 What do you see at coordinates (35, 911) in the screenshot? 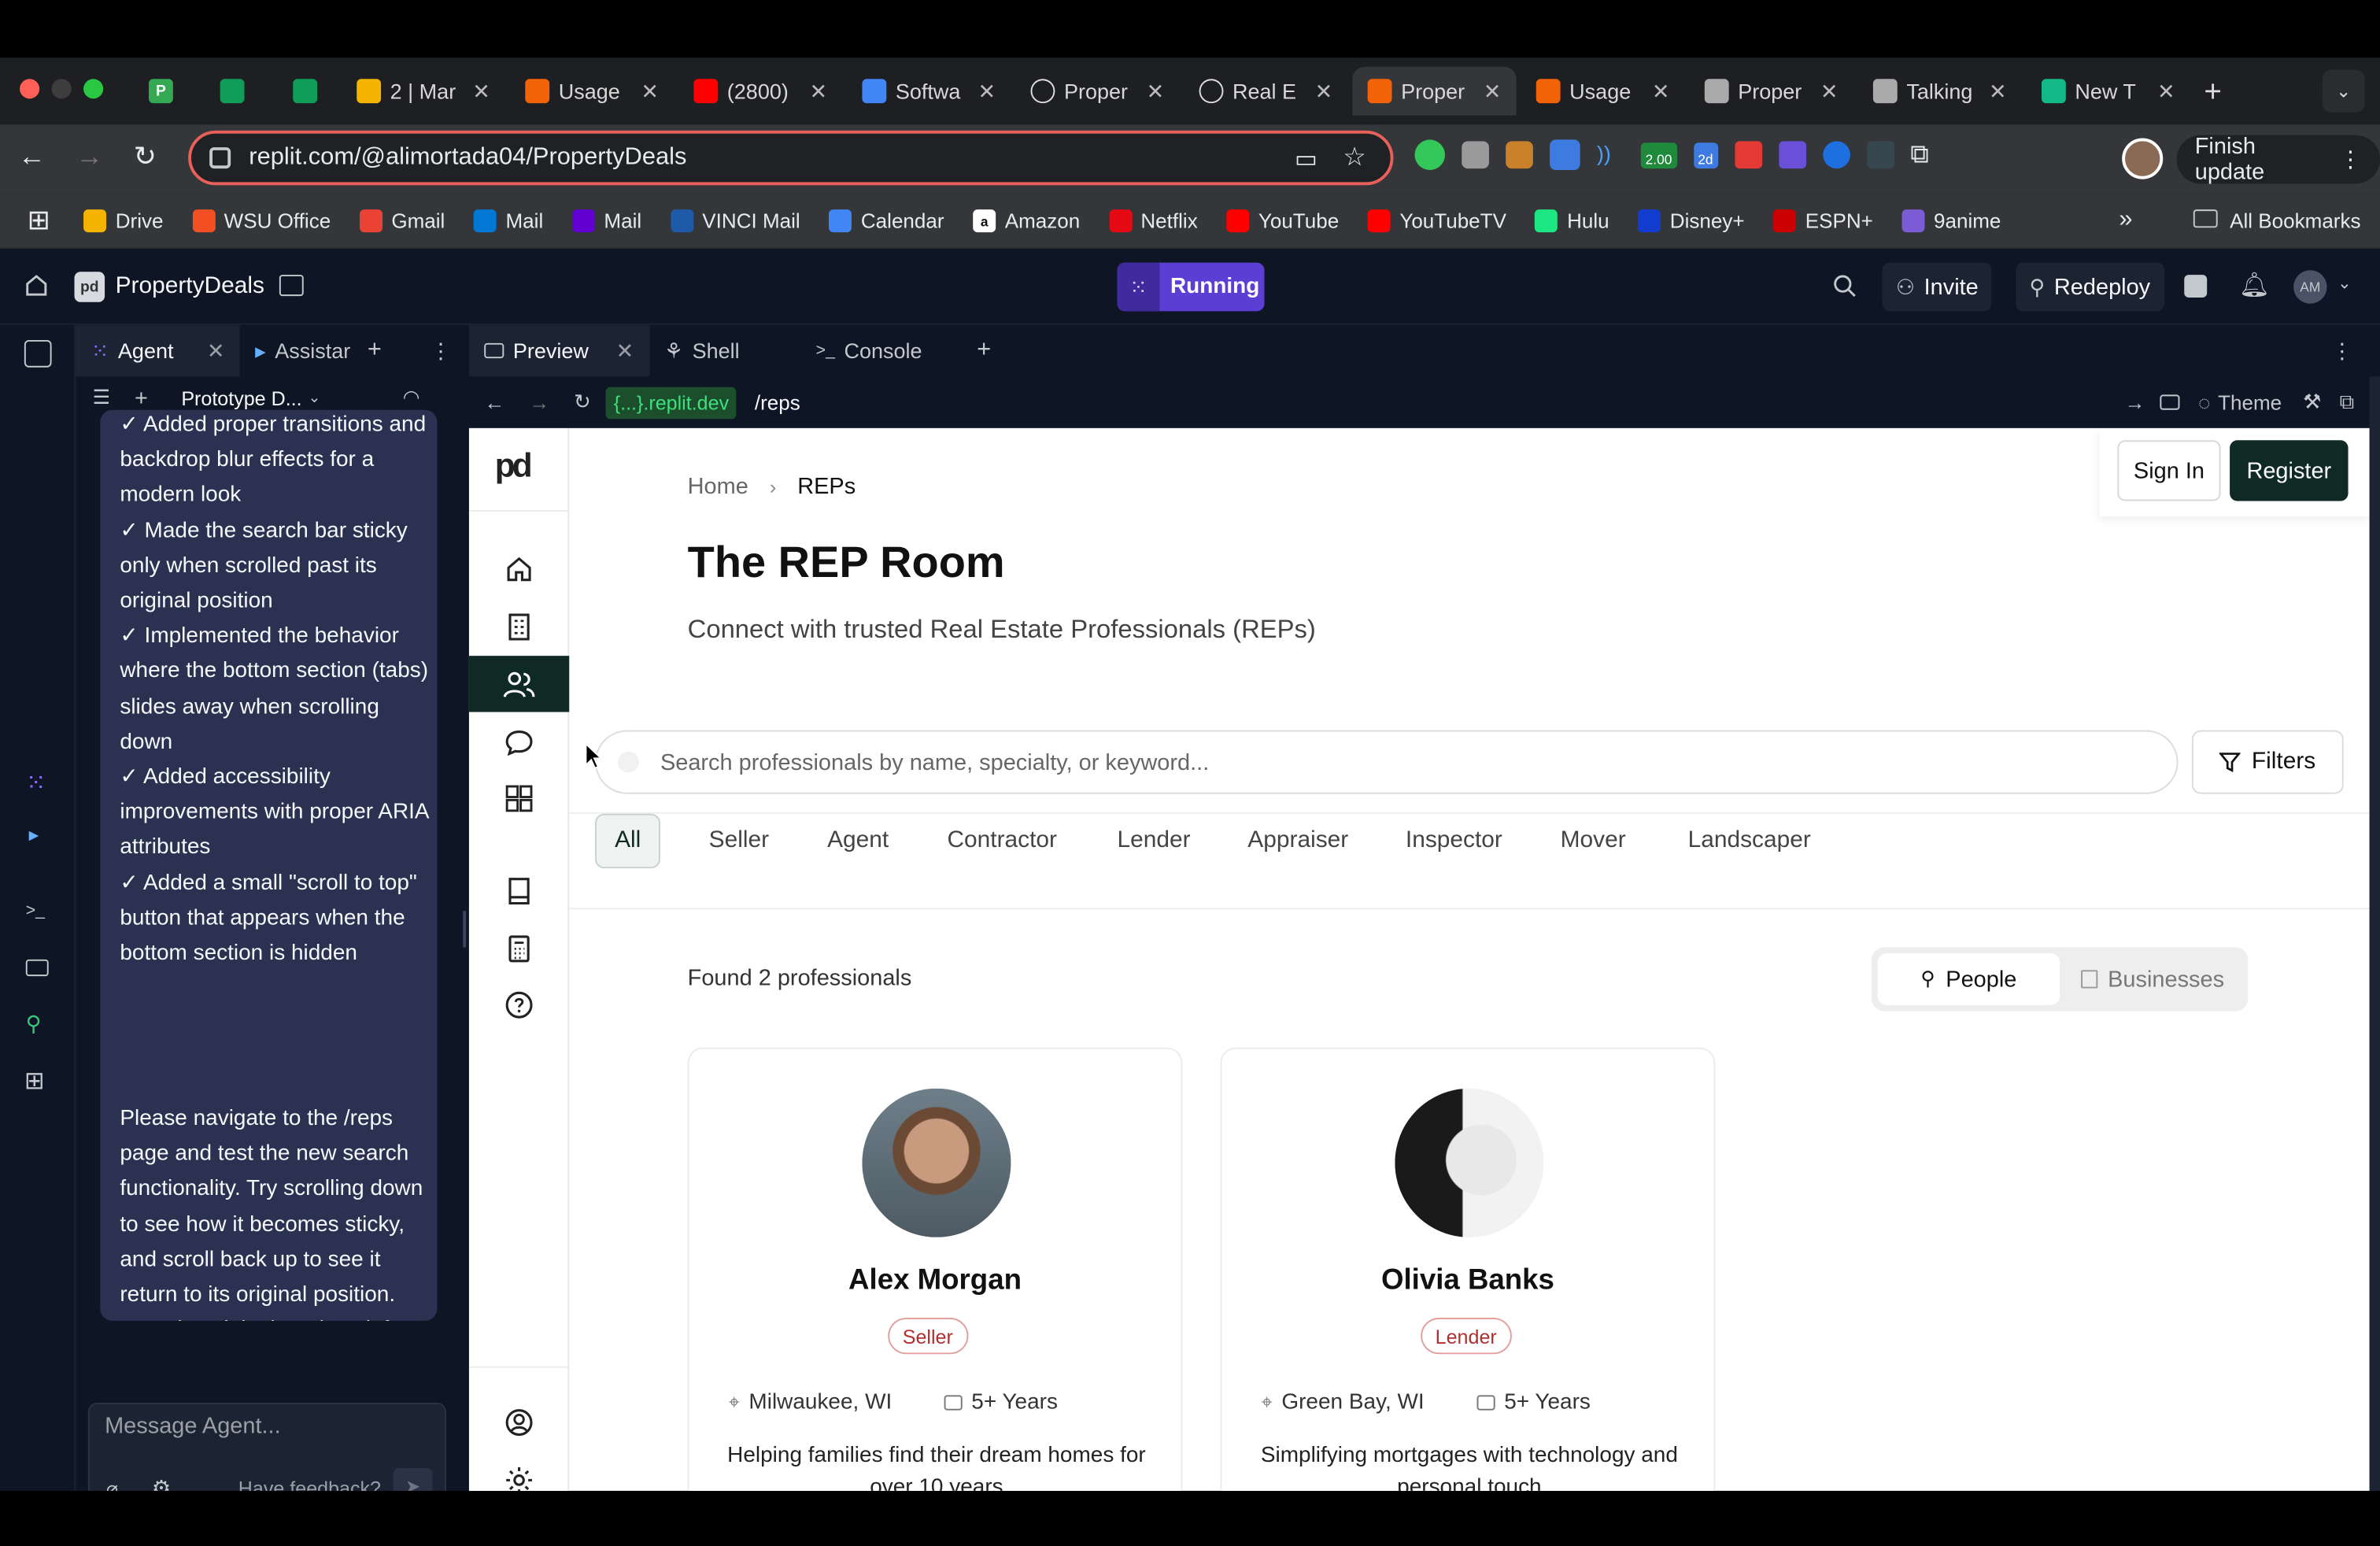
I see `shell-tool-icon: >_` at bounding box center [35, 911].